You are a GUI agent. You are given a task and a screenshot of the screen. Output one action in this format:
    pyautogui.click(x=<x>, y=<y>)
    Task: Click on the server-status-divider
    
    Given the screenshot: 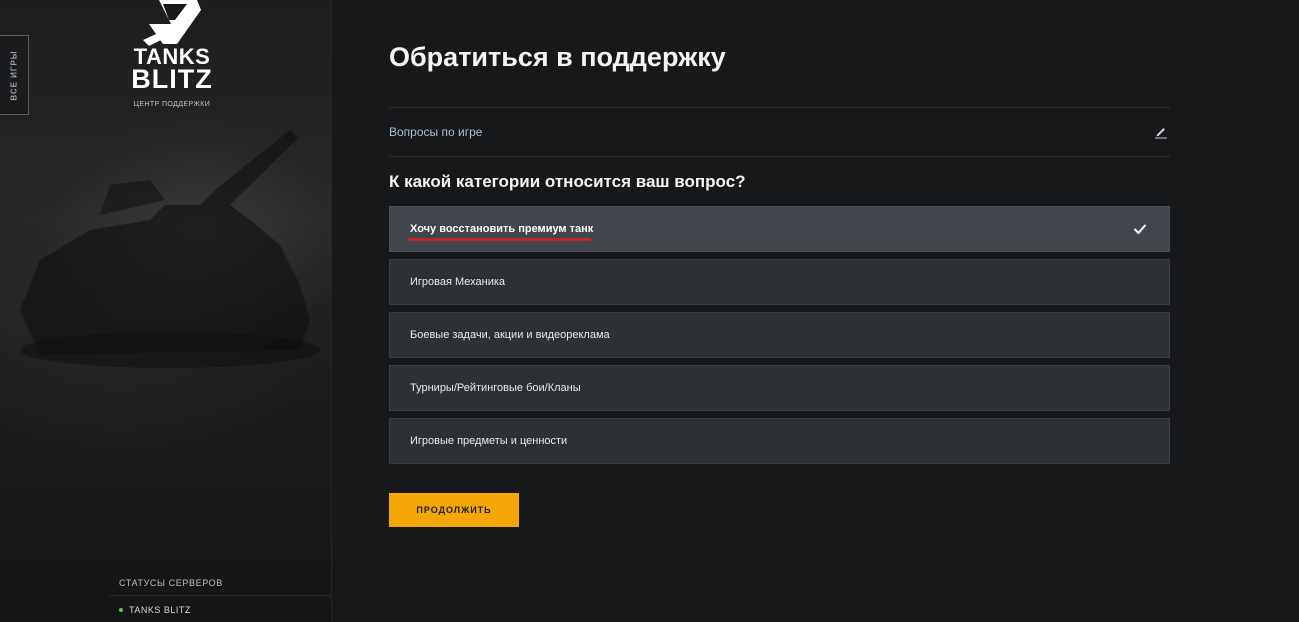 What is the action you would take?
    pyautogui.click(x=220, y=595)
    